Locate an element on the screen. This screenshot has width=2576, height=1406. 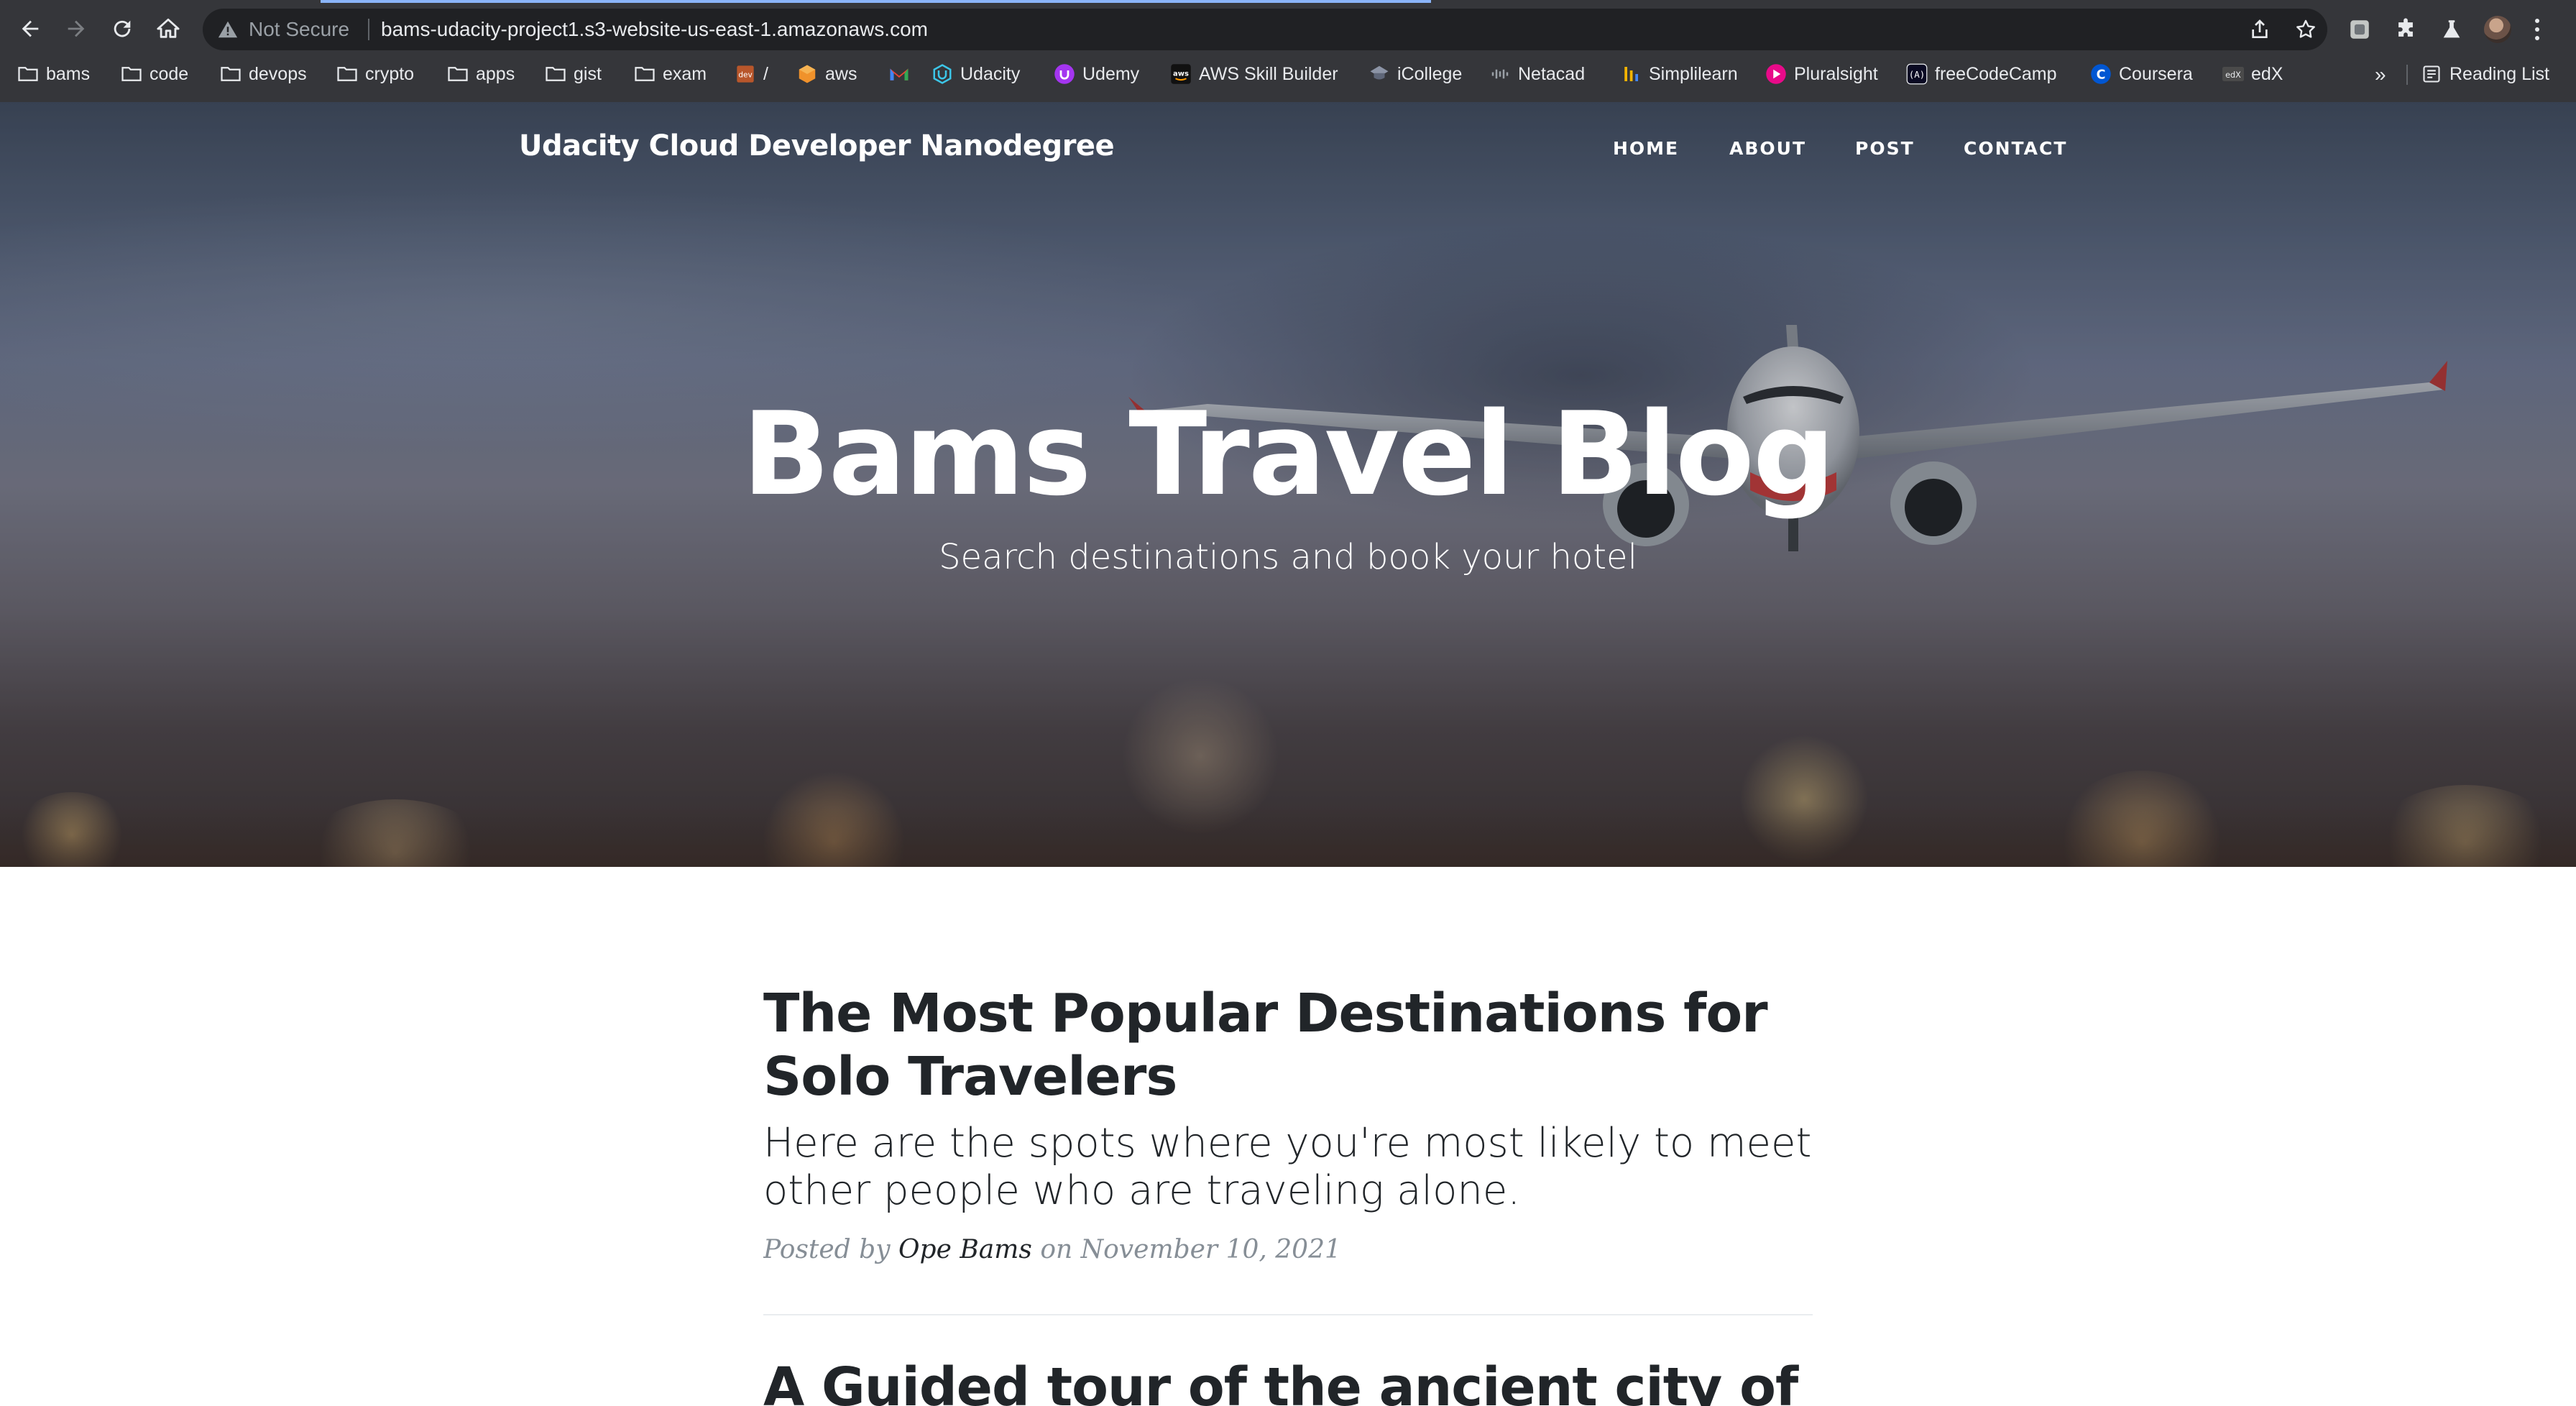
nav-contact: CONTACT is located at coordinates (2015, 148).